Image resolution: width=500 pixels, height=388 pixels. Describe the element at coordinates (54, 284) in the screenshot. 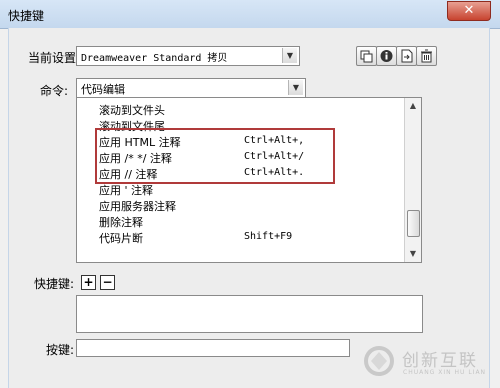

I see `shortcut-label: 快捷键:` at that location.